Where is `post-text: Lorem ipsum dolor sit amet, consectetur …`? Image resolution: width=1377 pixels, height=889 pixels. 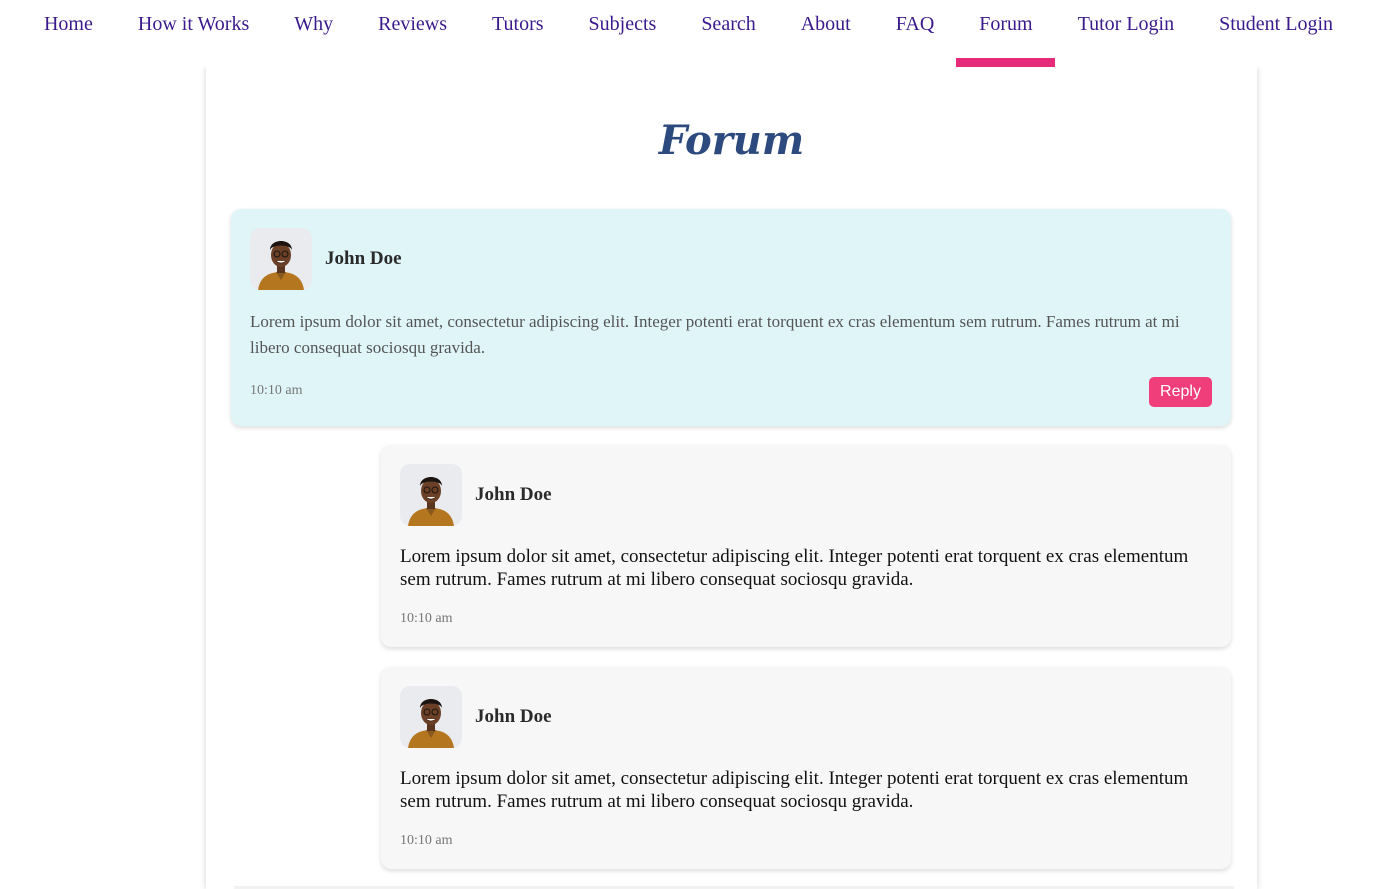 post-text: Lorem ipsum dolor sit amet, consectetur … is located at coordinates (715, 334).